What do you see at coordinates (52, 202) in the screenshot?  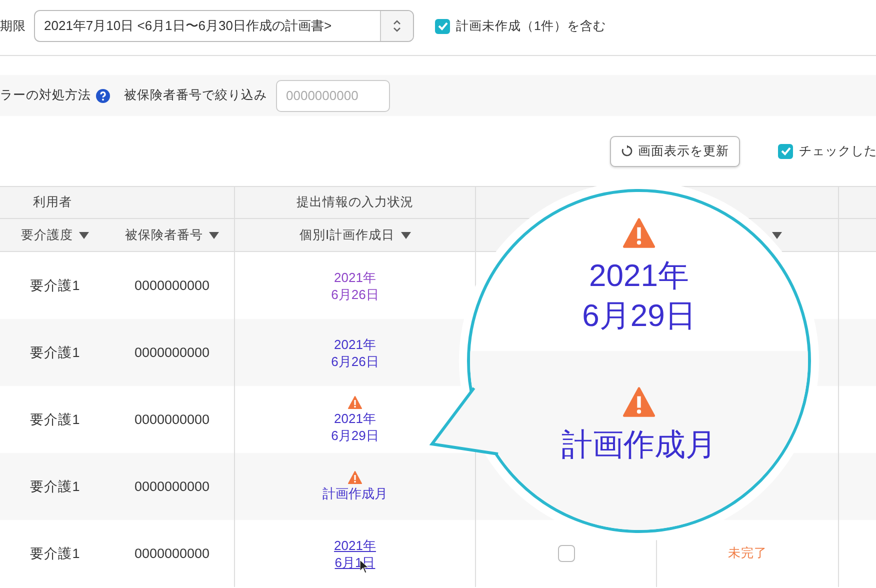 I see `group-header: 利用者` at bounding box center [52, 202].